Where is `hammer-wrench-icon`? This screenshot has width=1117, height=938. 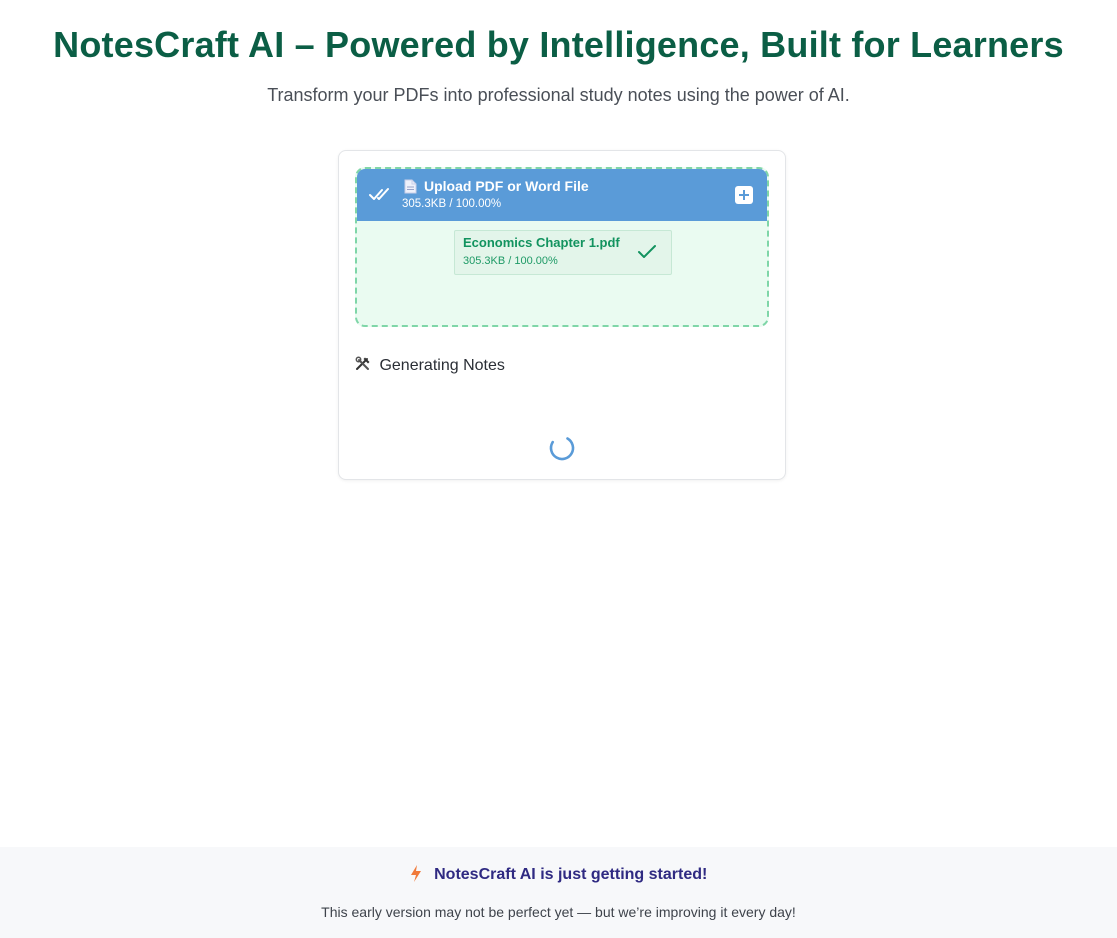
hammer-wrench-icon is located at coordinates (363, 364).